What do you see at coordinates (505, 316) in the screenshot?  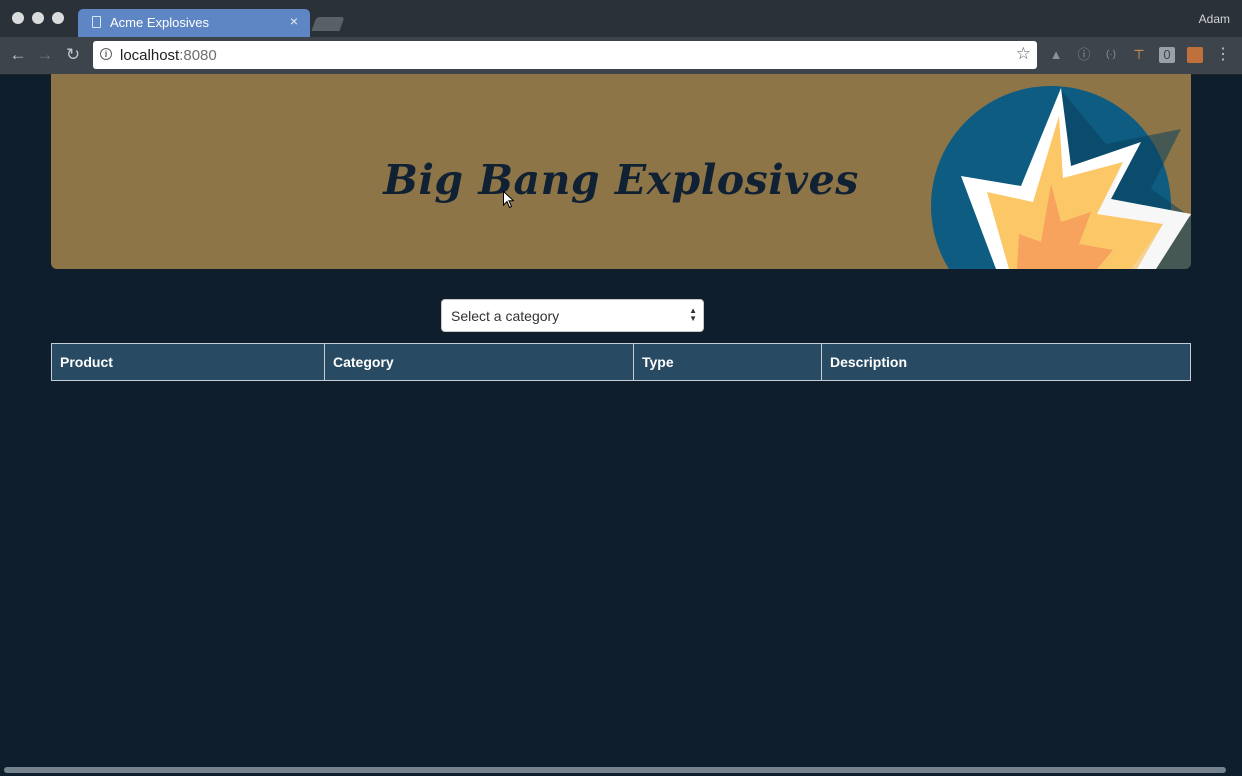 I see `category-select-value: Select a category` at bounding box center [505, 316].